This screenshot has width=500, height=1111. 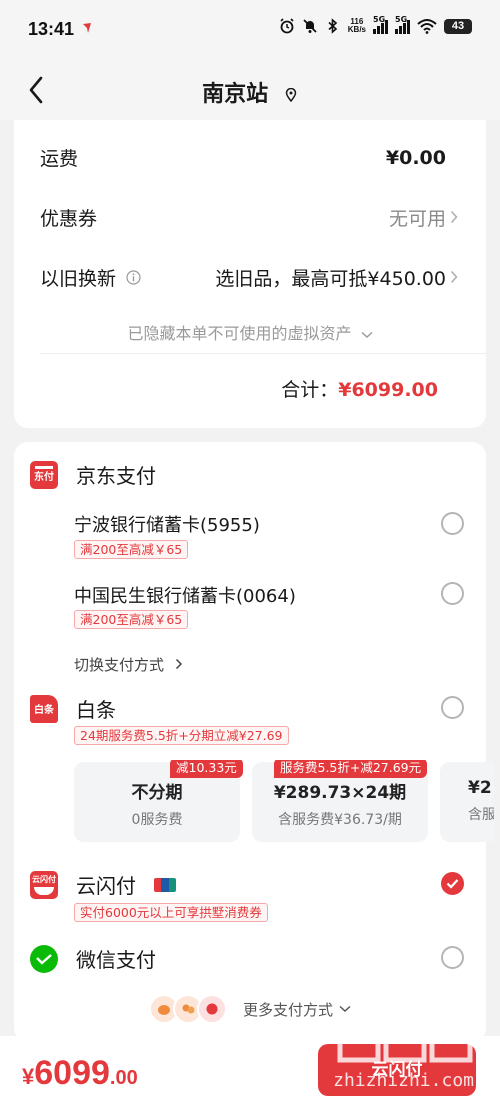 I want to click on battery-indicator: 43, so click(x=458, y=26).